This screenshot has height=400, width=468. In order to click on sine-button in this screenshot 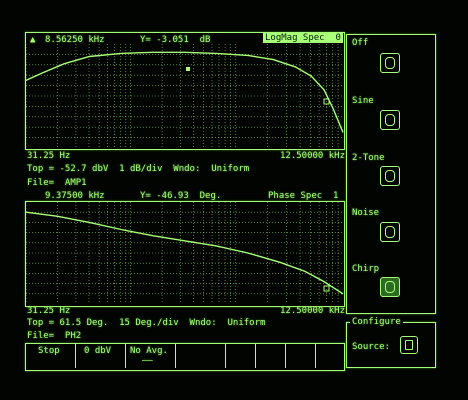, I will do `click(390, 120)`.